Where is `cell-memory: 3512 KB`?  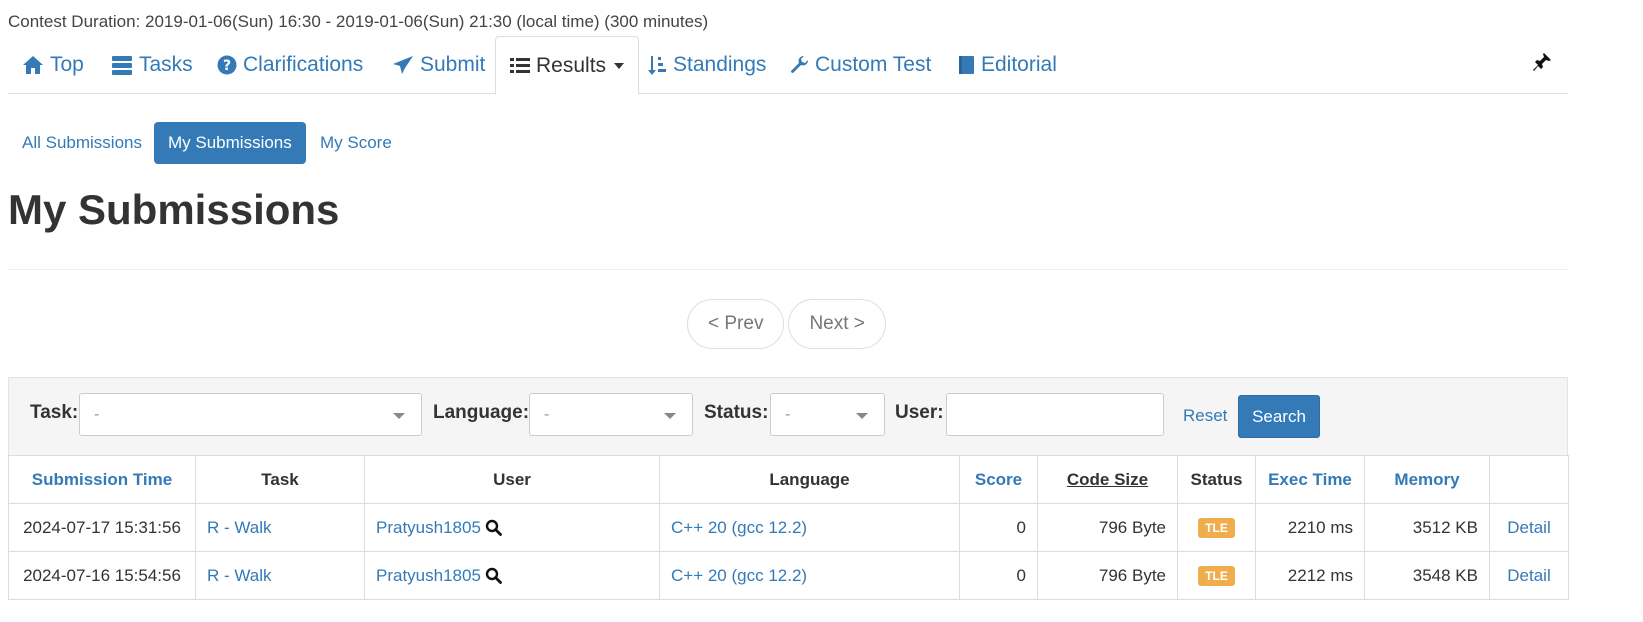 cell-memory: 3512 KB is located at coordinates (1427, 527).